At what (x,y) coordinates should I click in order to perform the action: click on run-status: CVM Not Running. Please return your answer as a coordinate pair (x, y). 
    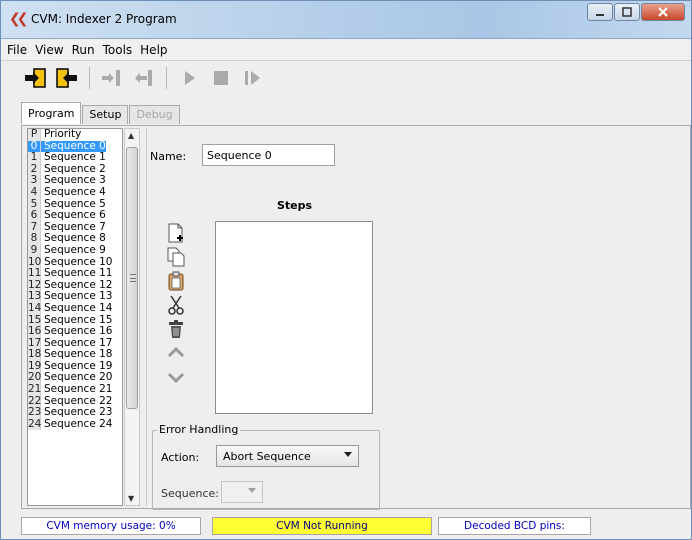
    Looking at the image, I should click on (322, 526).